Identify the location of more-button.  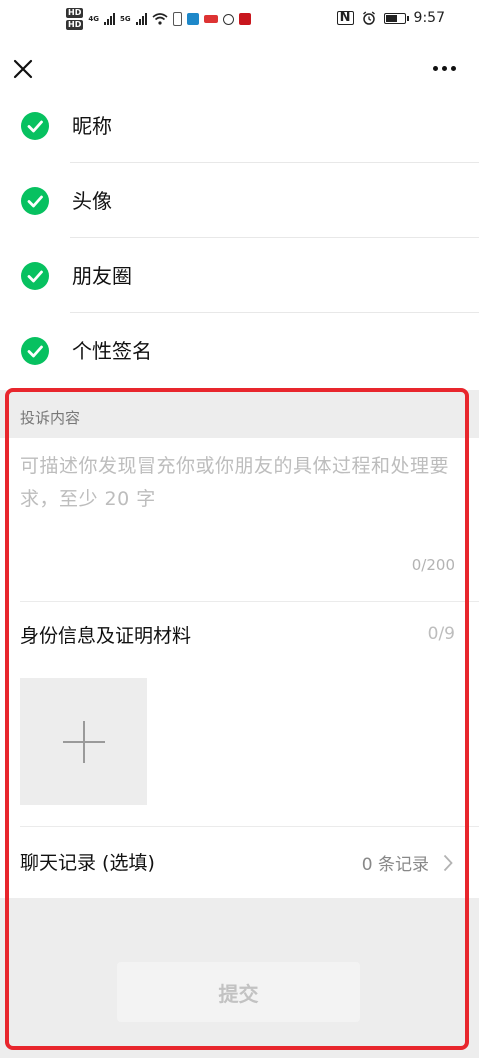
(444, 68).